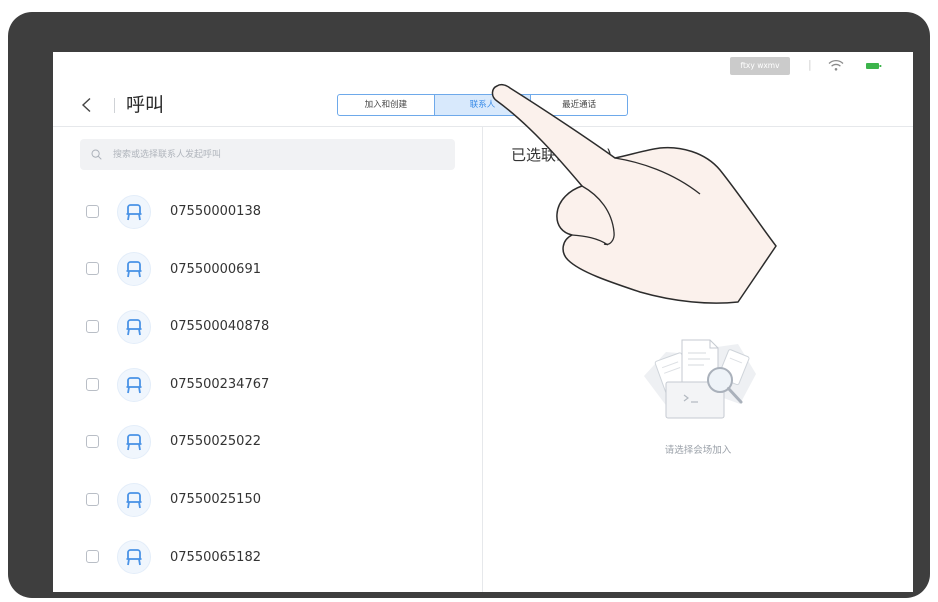  Describe the element at coordinates (579, 105) in the screenshot. I see `tab-recent-calls: 最近通话` at that location.